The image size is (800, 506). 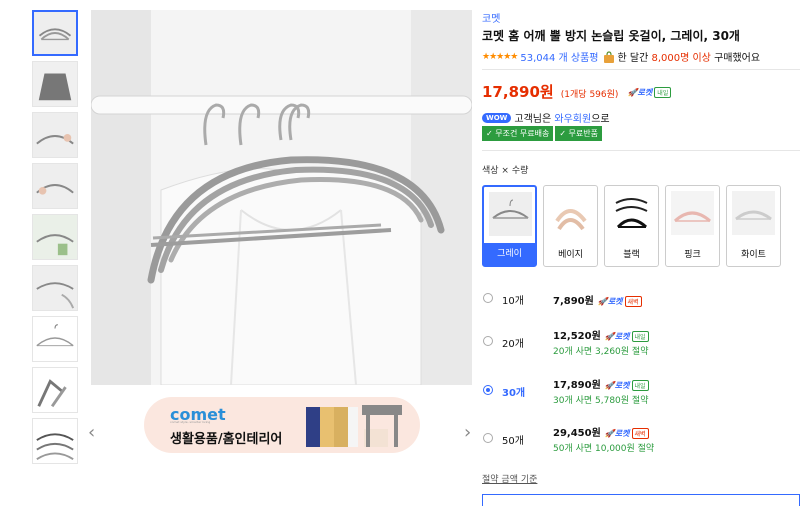 I want to click on swatch-white: 화이트, so click(x=753, y=226).